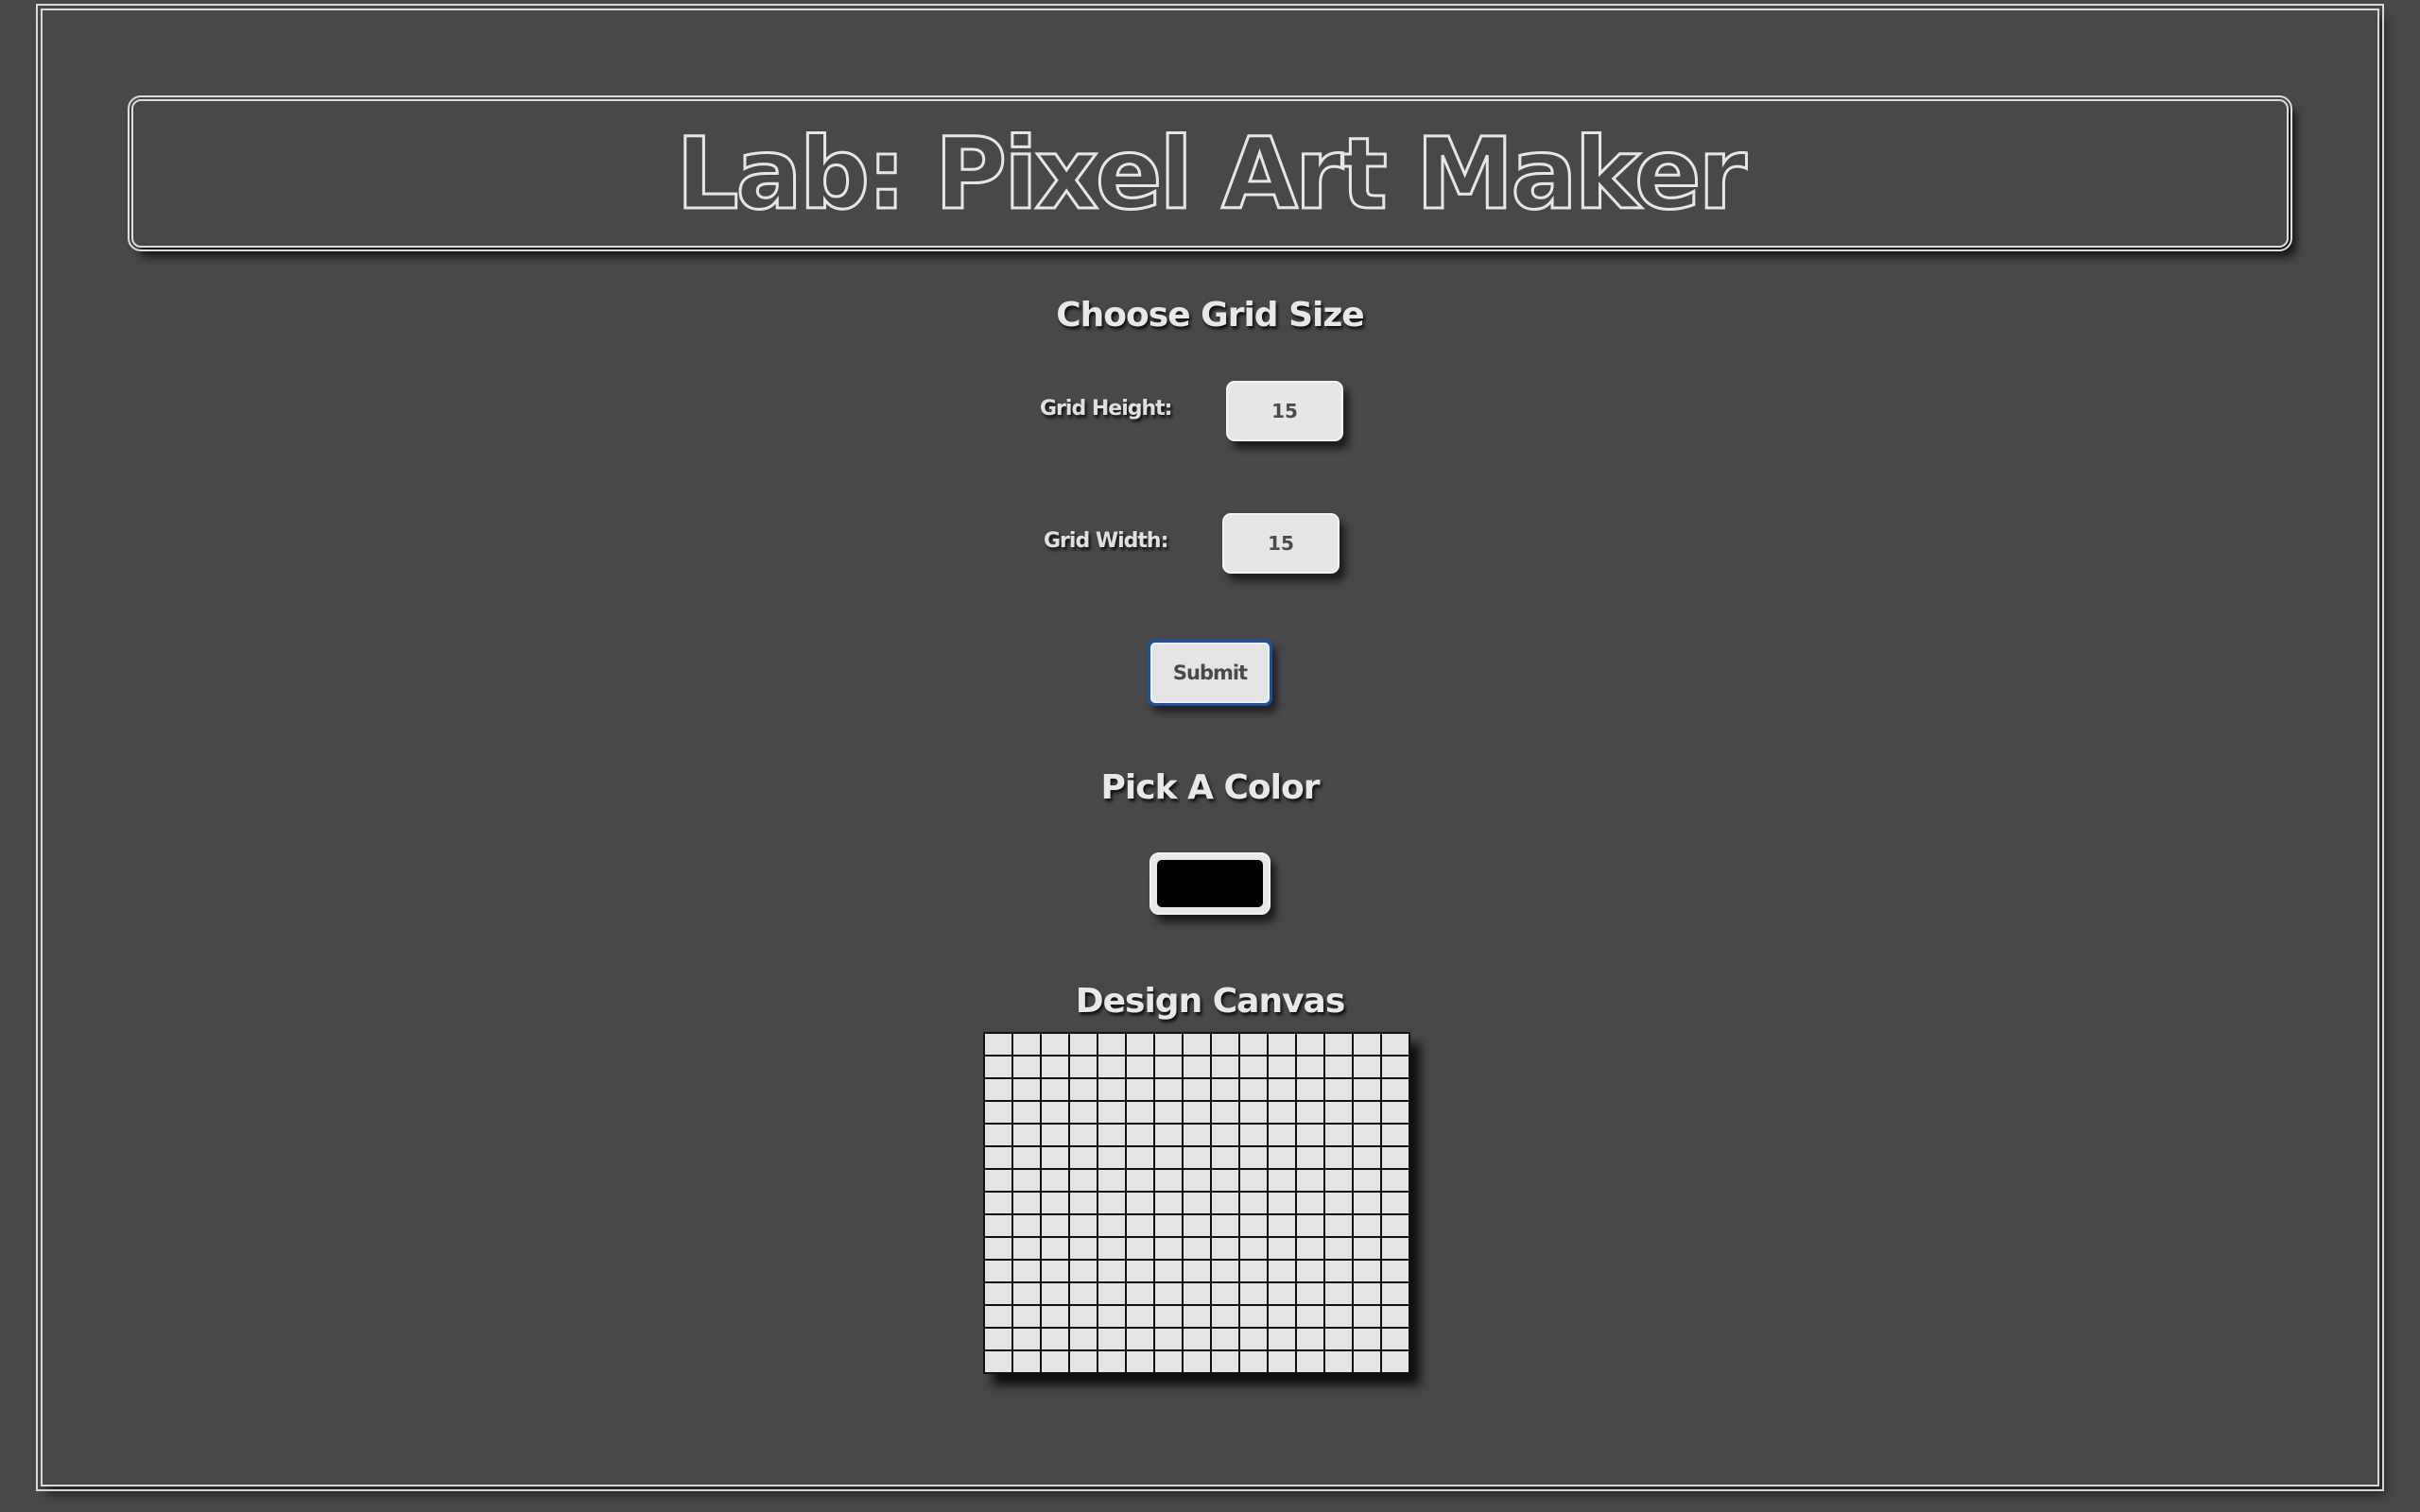 The height and width of the screenshot is (1512, 2420). Describe the element at coordinates (1210, 673) in the screenshot. I see `submit-button: Submit` at that location.